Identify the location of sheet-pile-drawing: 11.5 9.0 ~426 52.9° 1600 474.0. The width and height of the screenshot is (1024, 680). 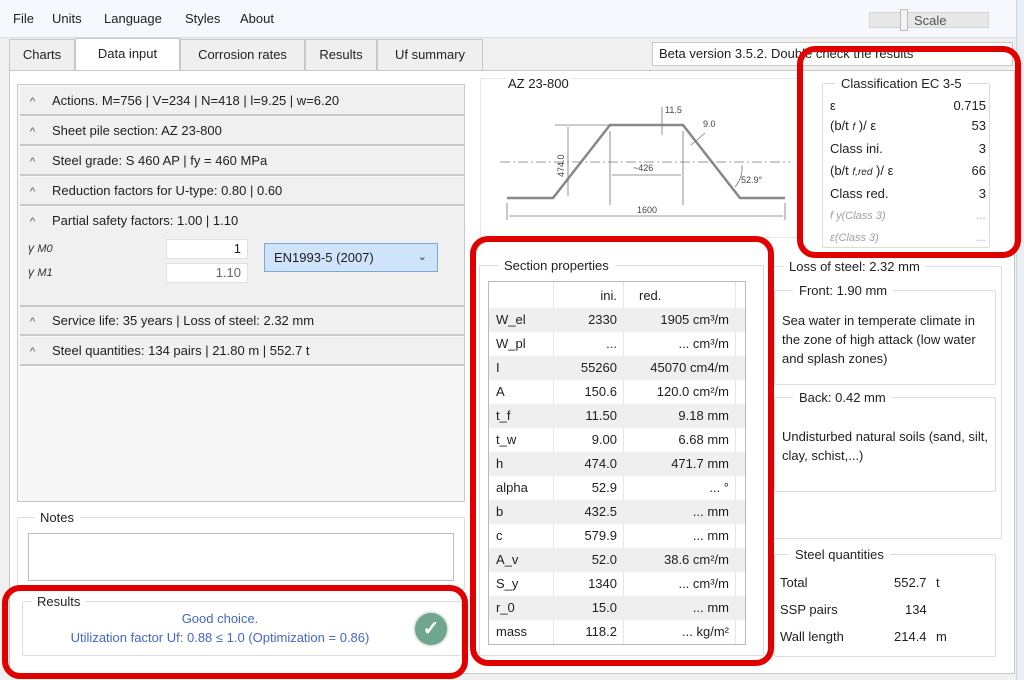
(645, 162).